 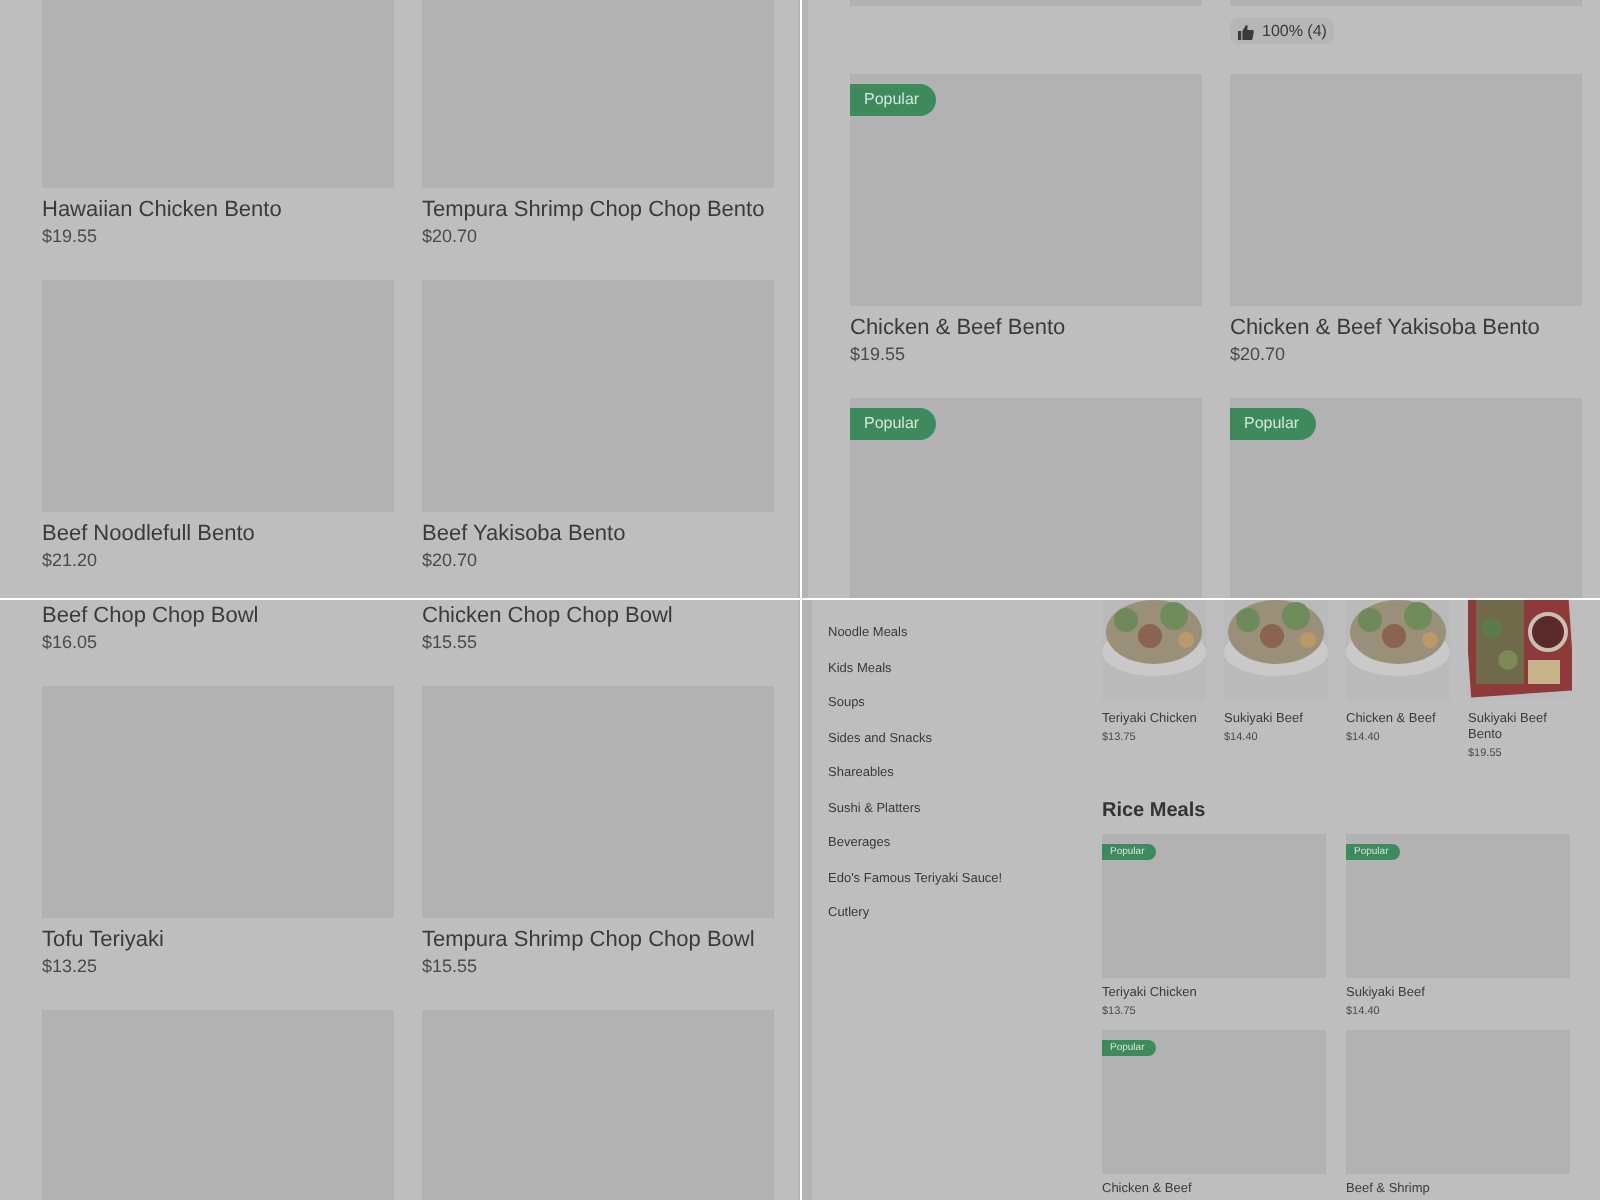 I want to click on item-price: $13.25, so click(x=71, y=967).